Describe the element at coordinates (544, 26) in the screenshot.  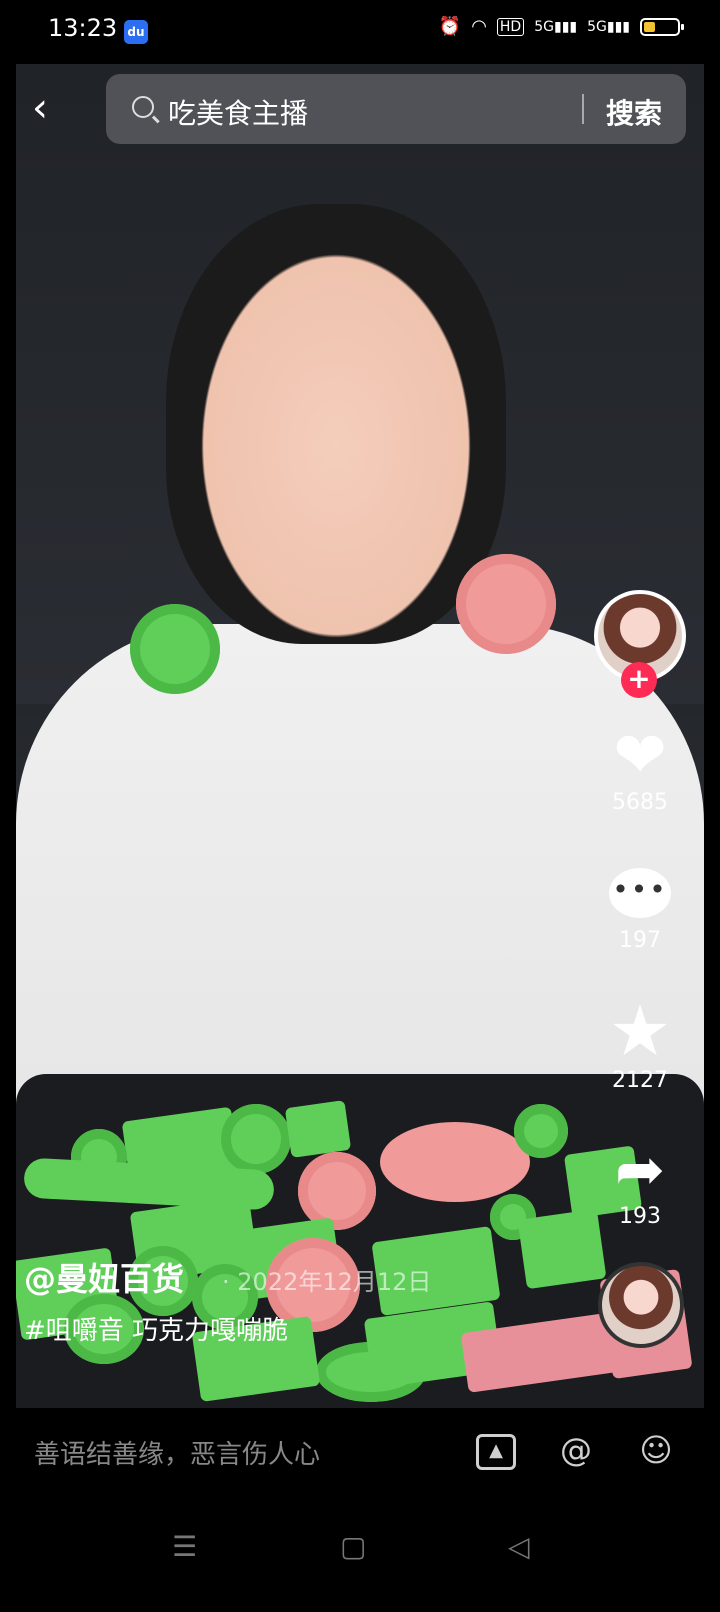
I see `signal-label-1: 5G` at that location.